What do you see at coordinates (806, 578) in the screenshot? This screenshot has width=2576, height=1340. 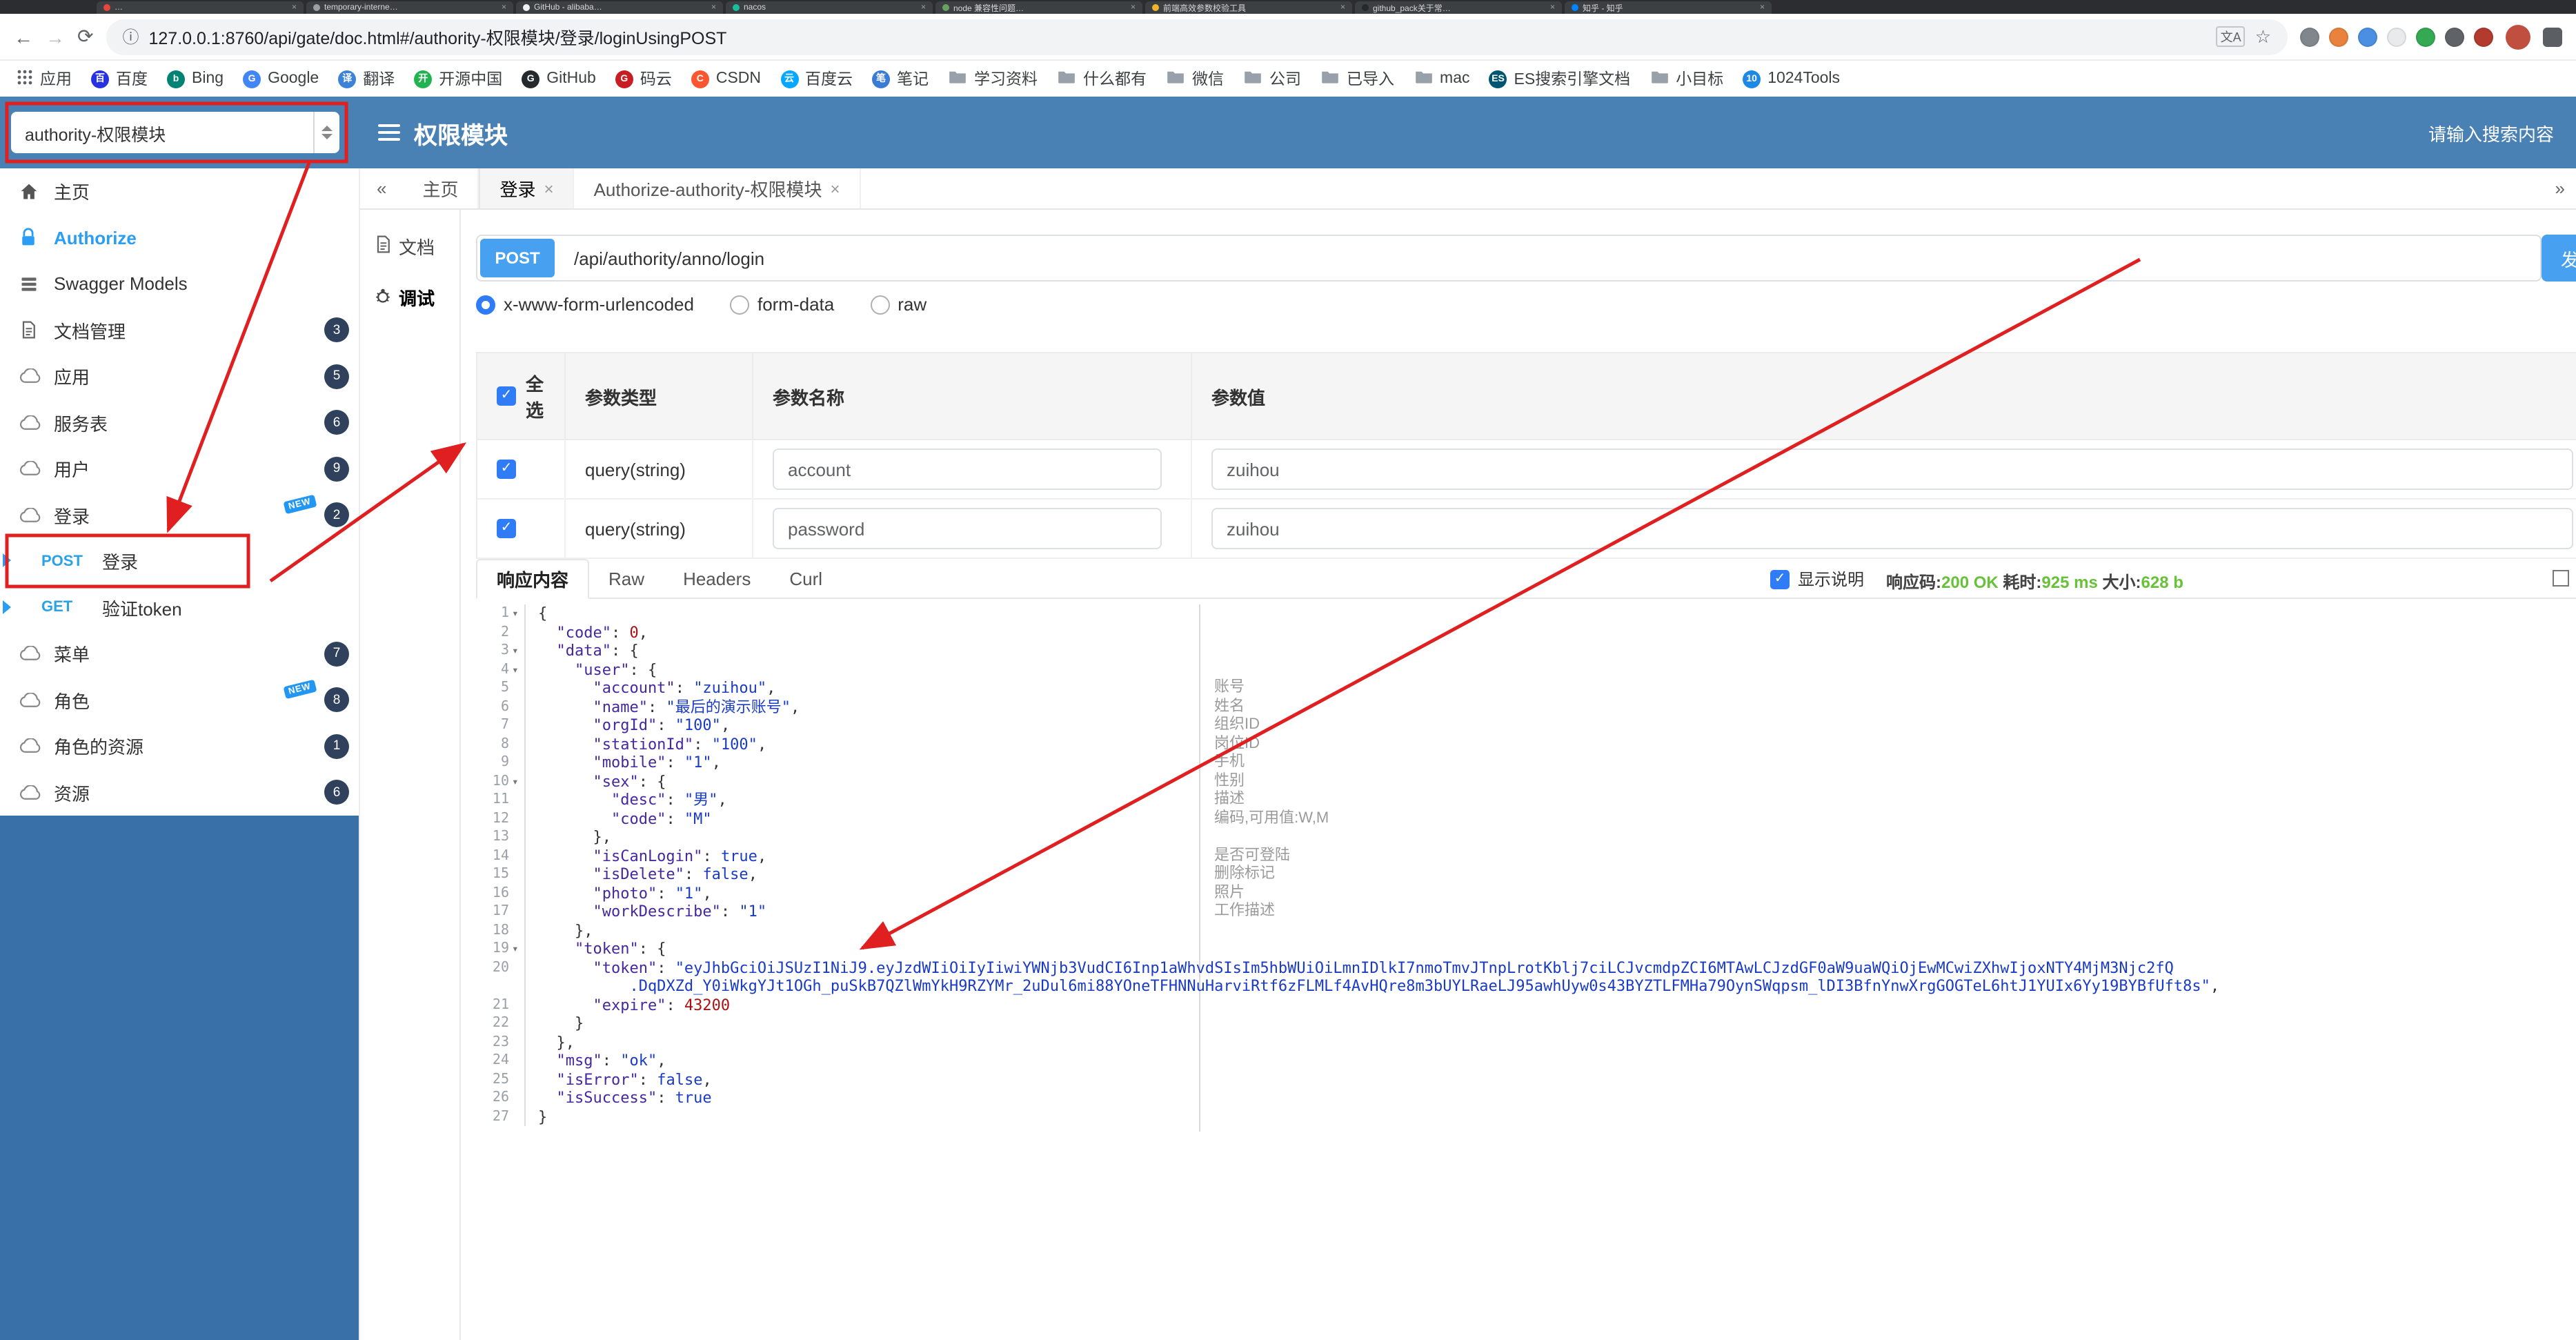 I see `response-tab: Curl` at bounding box center [806, 578].